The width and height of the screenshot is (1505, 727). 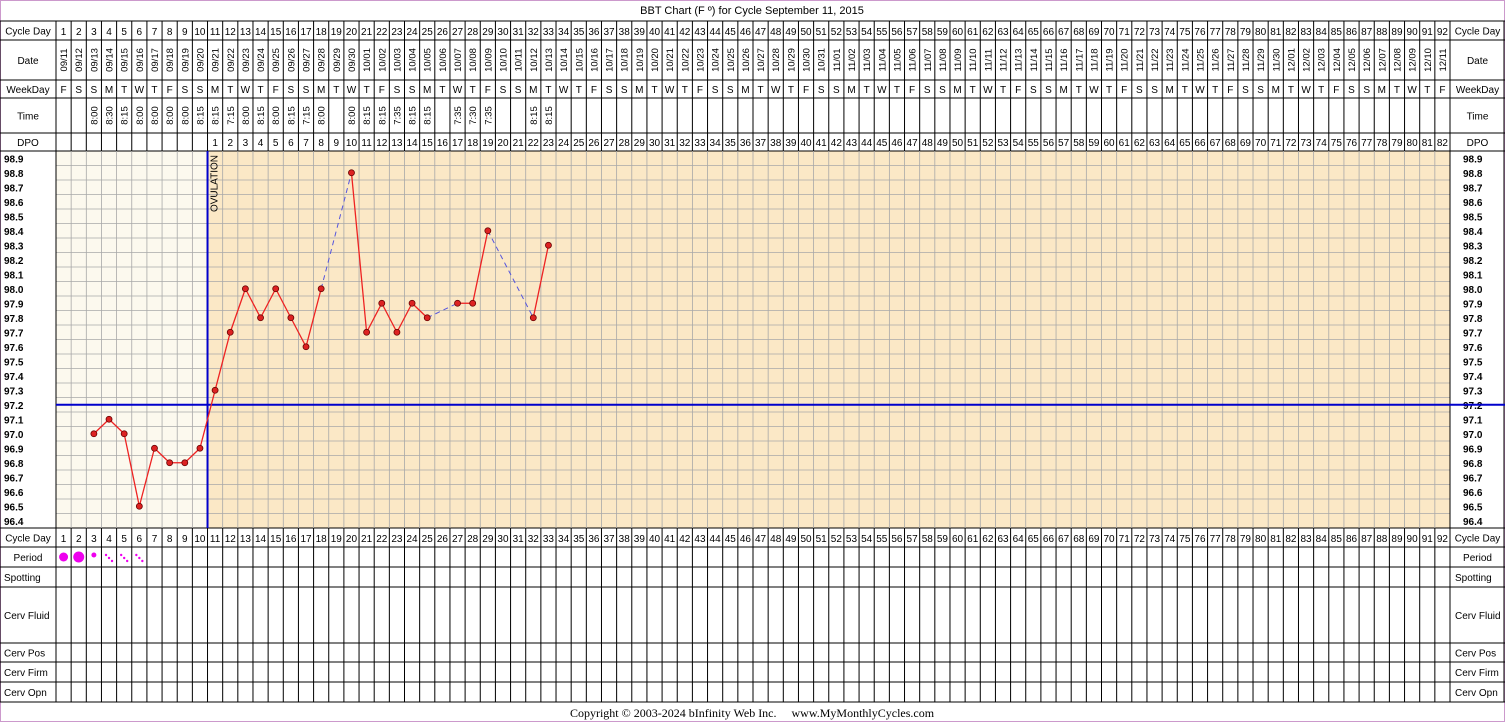 I want to click on date-label: 10/14, so click(x=564, y=60).